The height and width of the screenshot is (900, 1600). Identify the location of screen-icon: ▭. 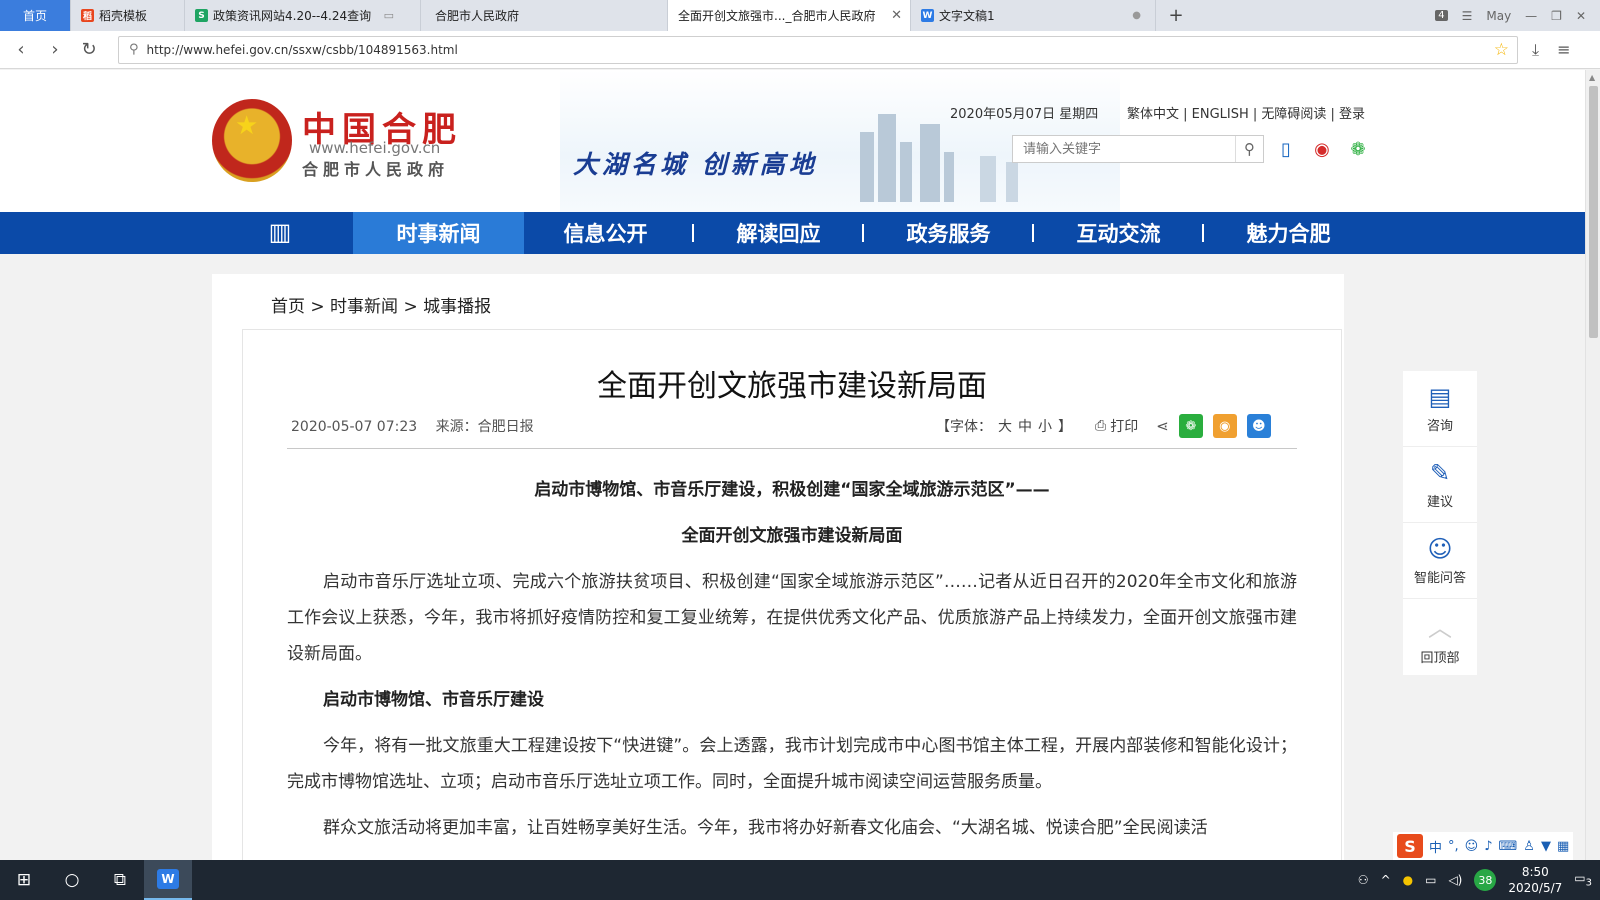
(388, 15).